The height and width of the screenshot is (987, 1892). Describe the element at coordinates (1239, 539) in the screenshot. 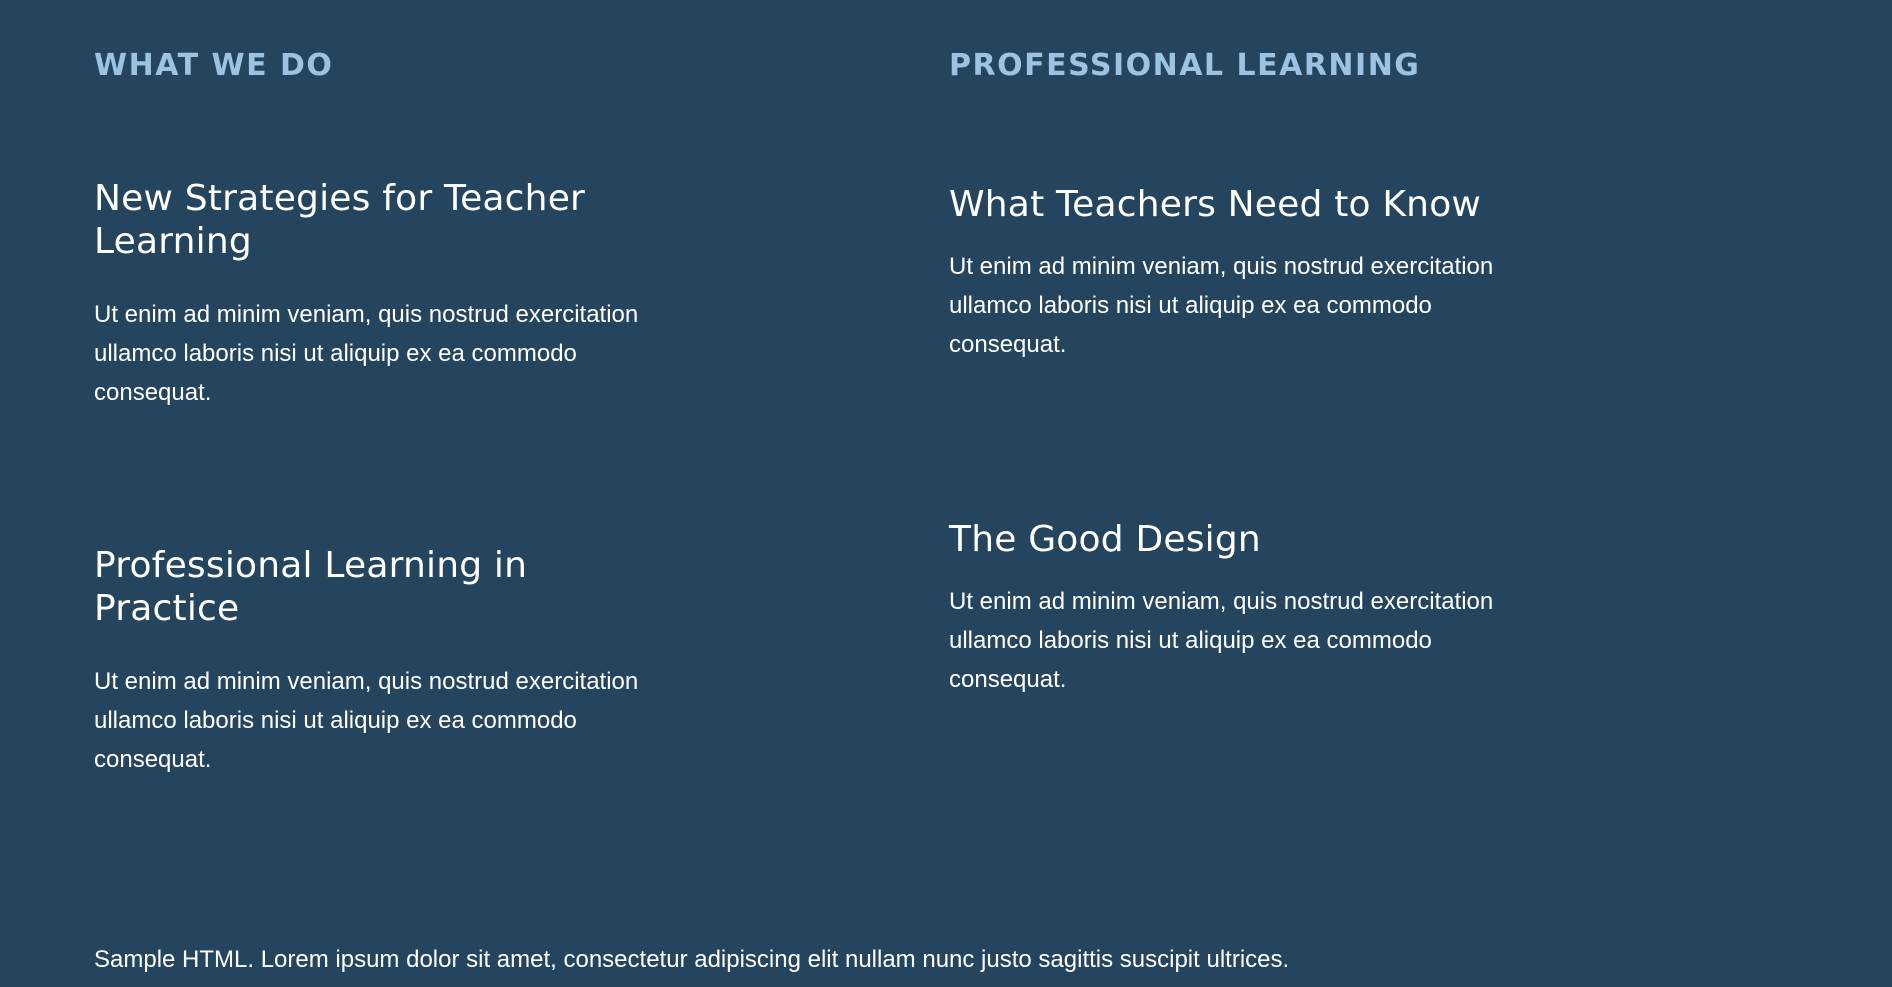

I see `article-title: The Good Design` at that location.